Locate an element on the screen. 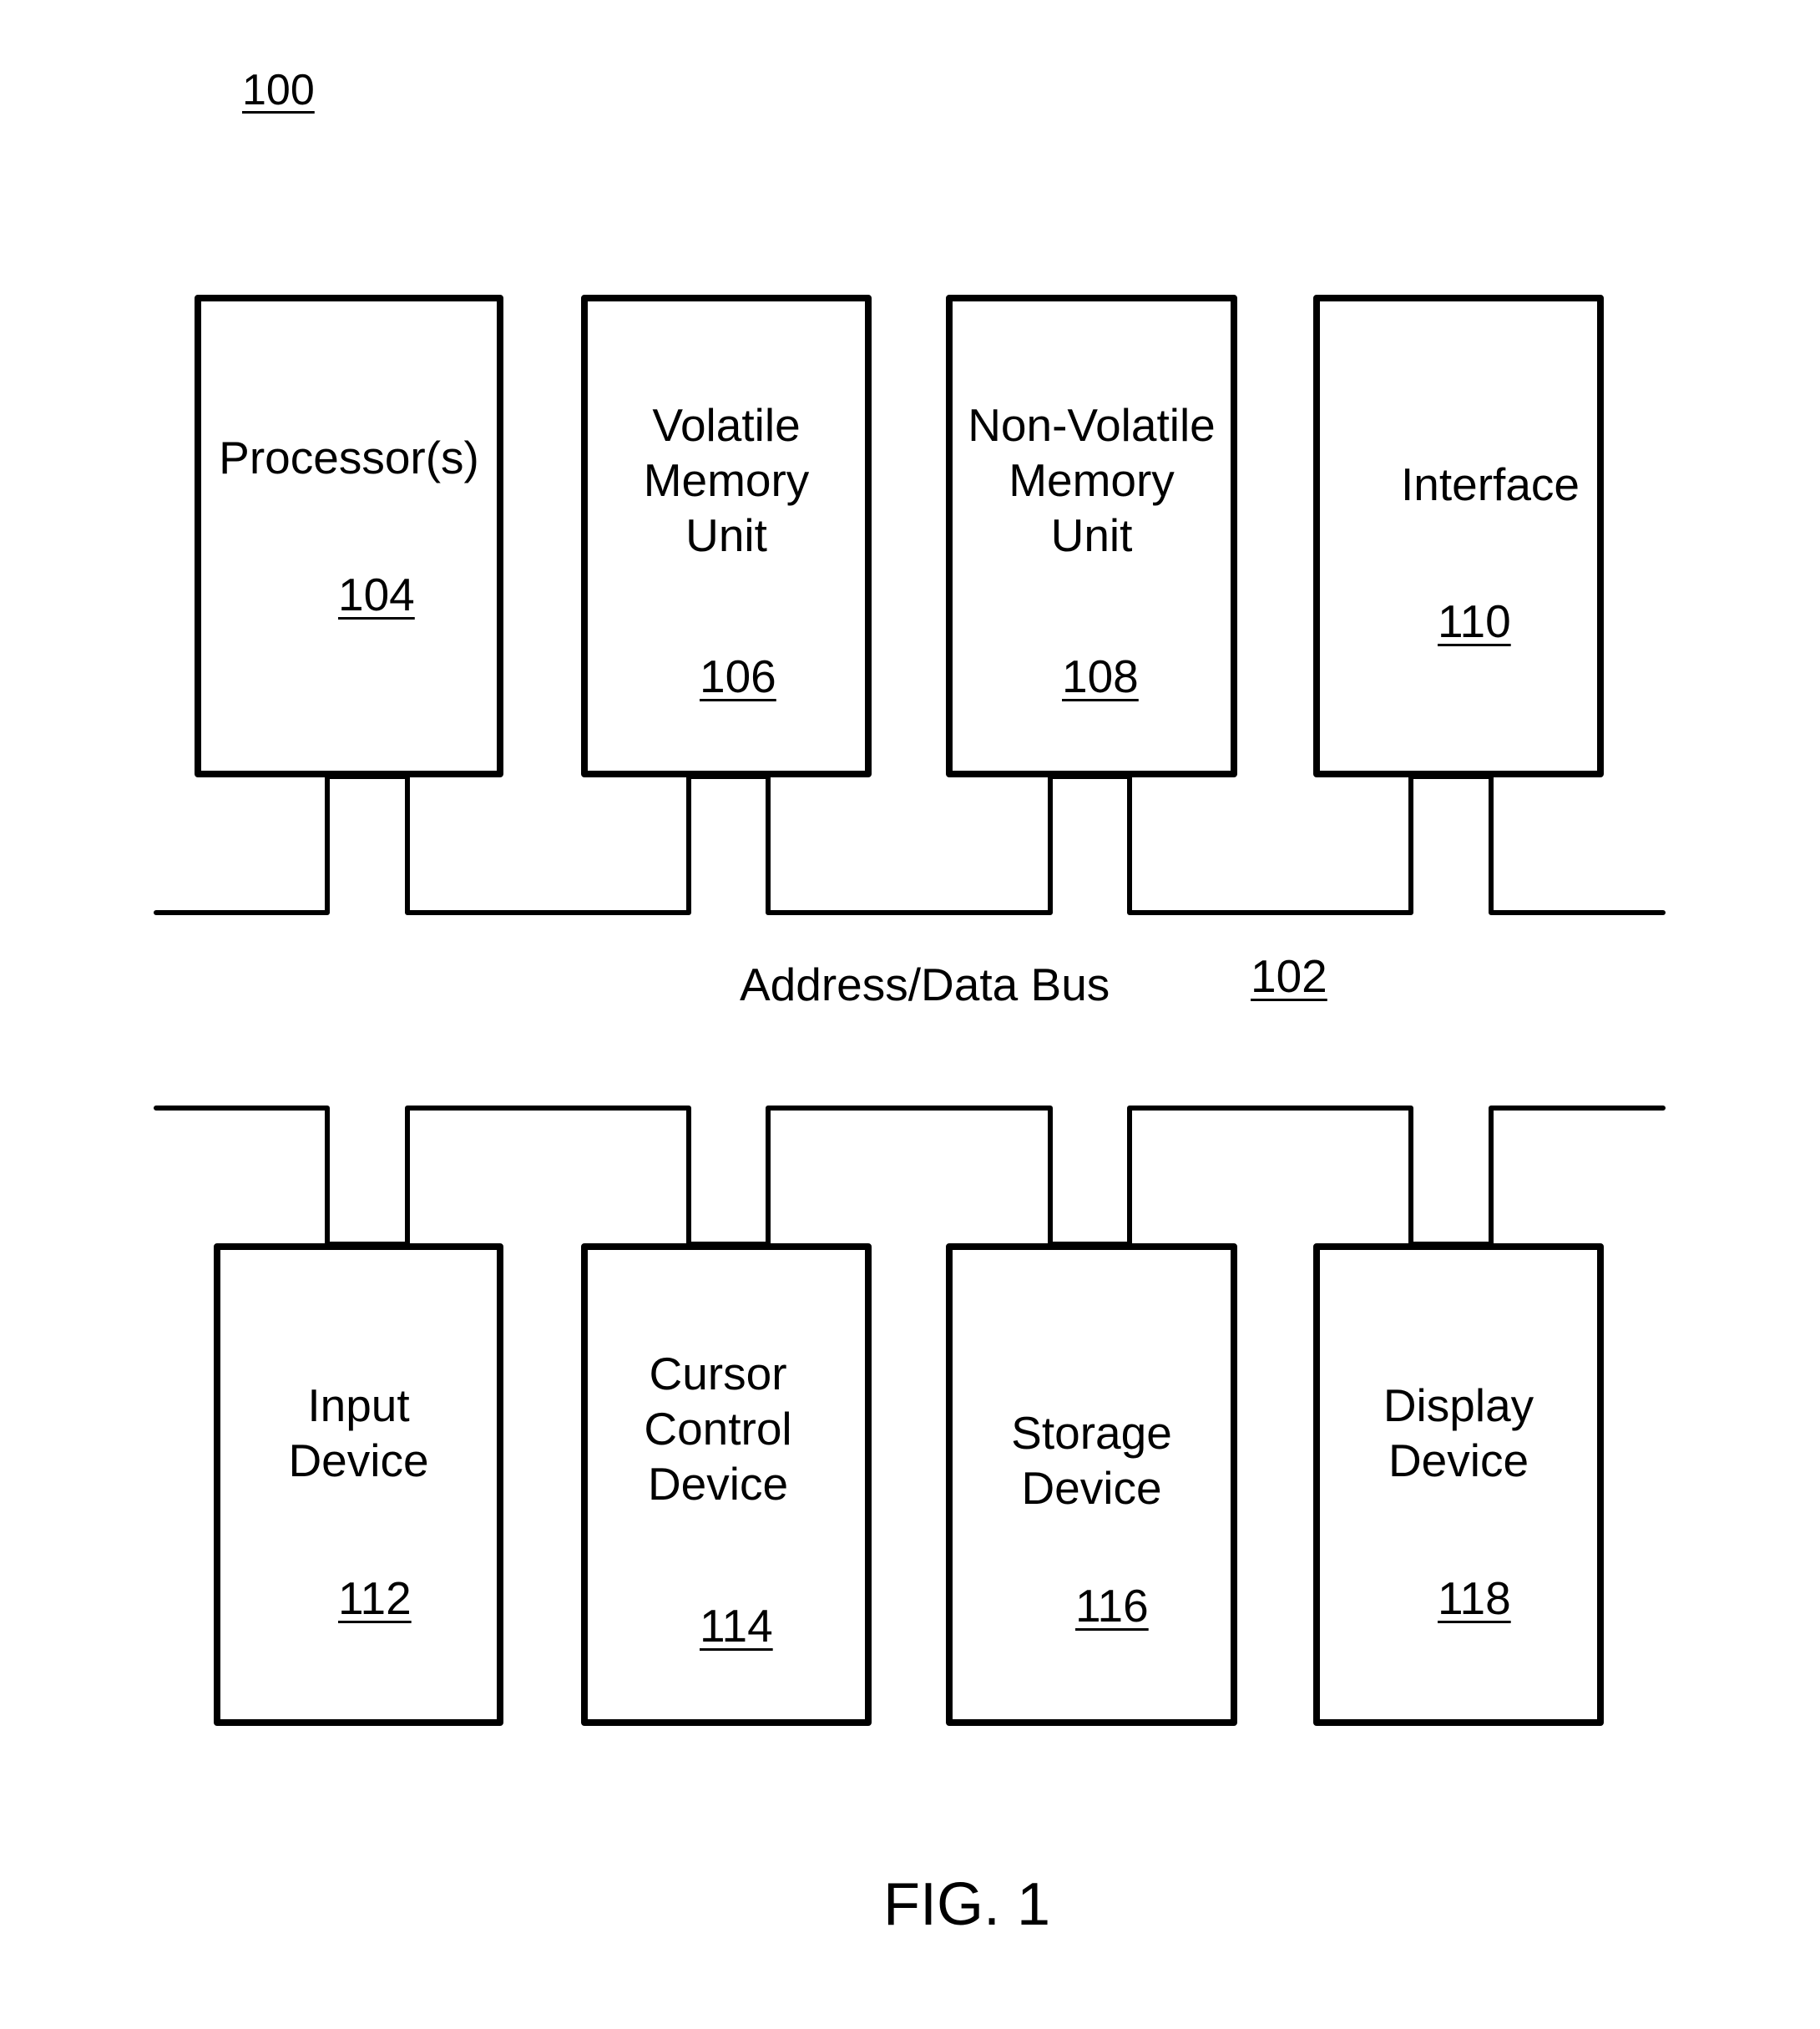 This screenshot has height=2029, width=1820. bus-label: Address/Data Bus is located at coordinates (925, 984).